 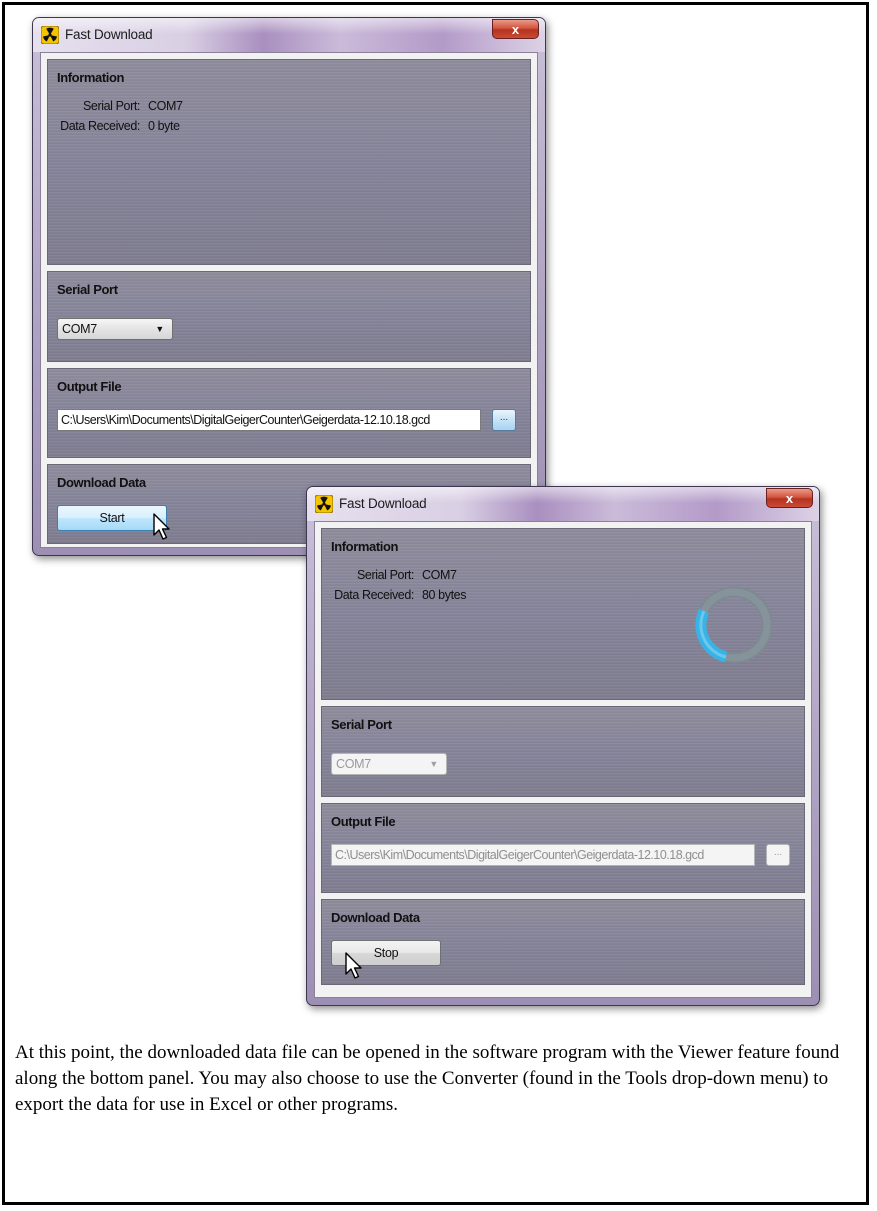 I want to click on data-received-value: 80 bytes, so click(x=444, y=595).